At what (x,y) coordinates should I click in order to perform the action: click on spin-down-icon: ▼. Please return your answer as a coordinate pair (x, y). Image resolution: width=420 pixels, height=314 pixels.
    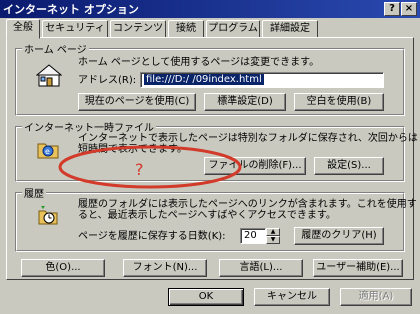
    Looking at the image, I should click on (273, 240).